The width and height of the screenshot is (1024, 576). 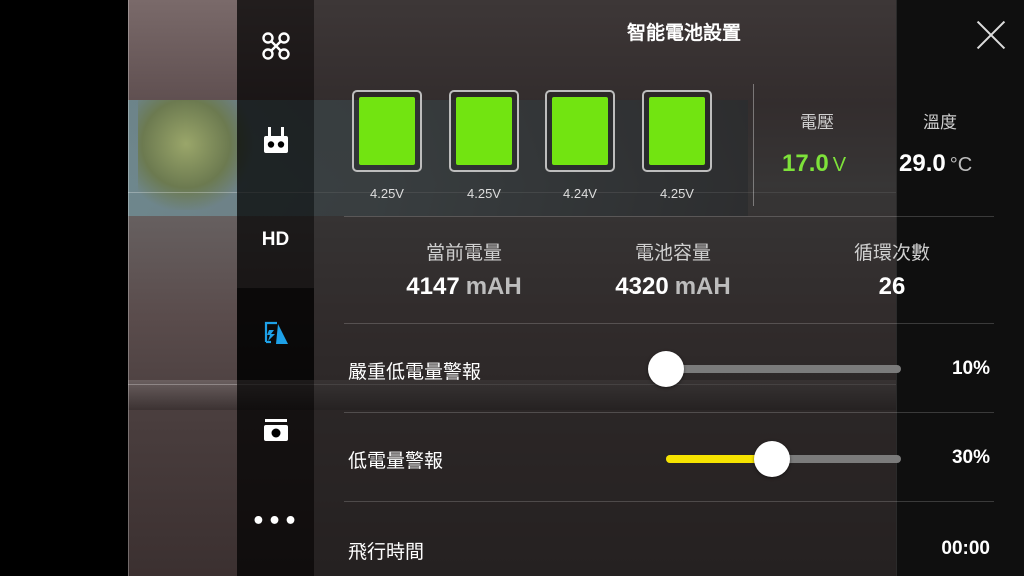 I want to click on more-icon: •••, so click(x=275, y=521).